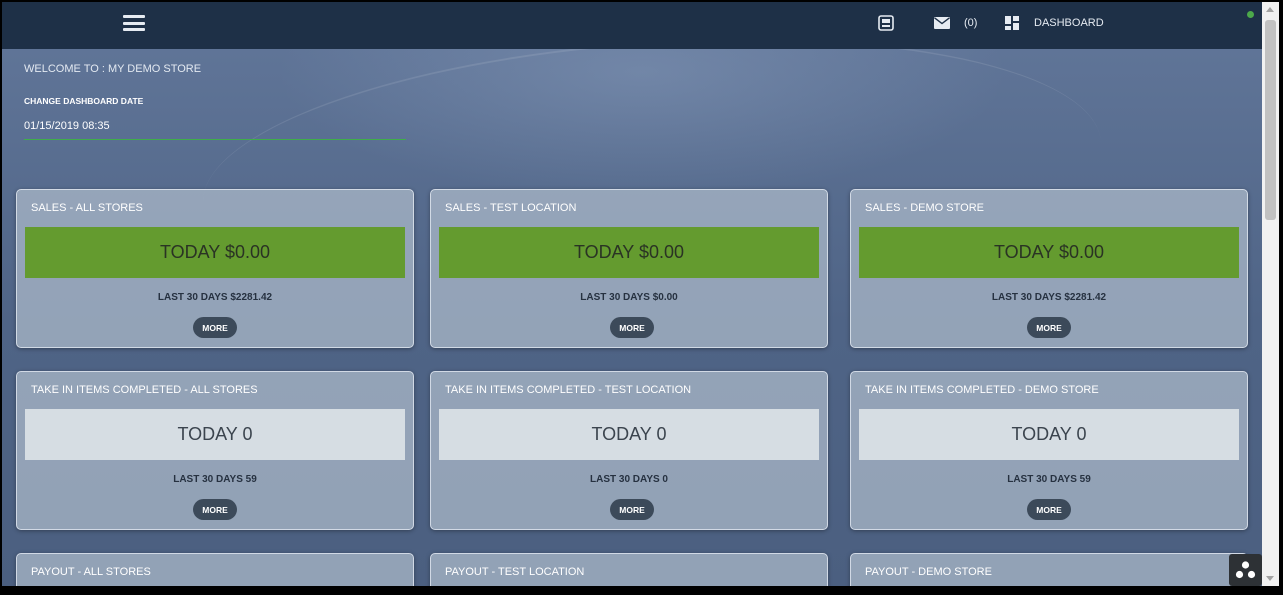 The width and height of the screenshot is (1283, 595). I want to click on card-title: PAYOUT - DEMO STORE, so click(928, 572).